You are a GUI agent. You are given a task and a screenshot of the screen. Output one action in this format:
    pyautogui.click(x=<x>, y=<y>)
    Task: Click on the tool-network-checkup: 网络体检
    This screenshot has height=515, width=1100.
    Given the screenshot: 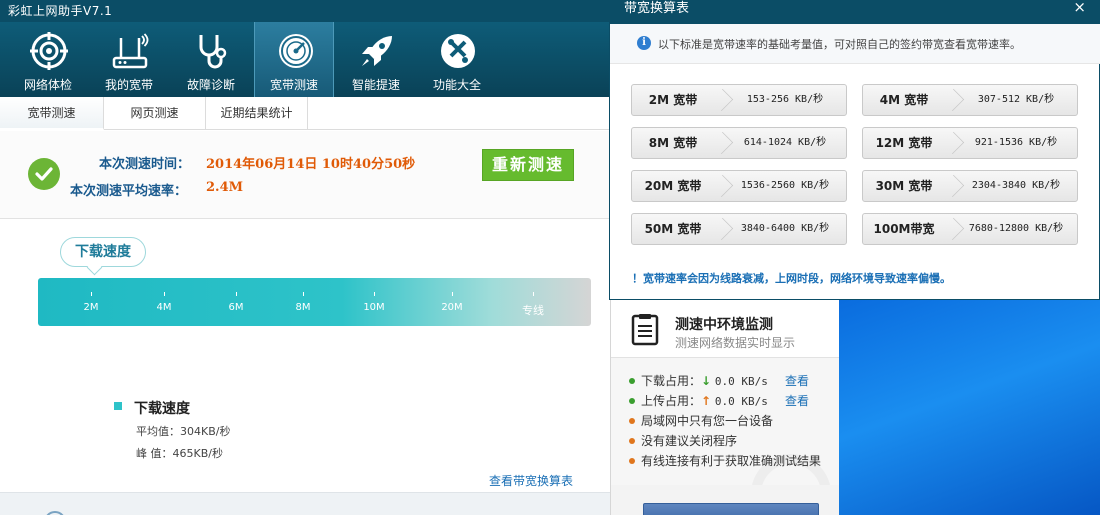 What is the action you would take?
    pyautogui.click(x=48, y=61)
    